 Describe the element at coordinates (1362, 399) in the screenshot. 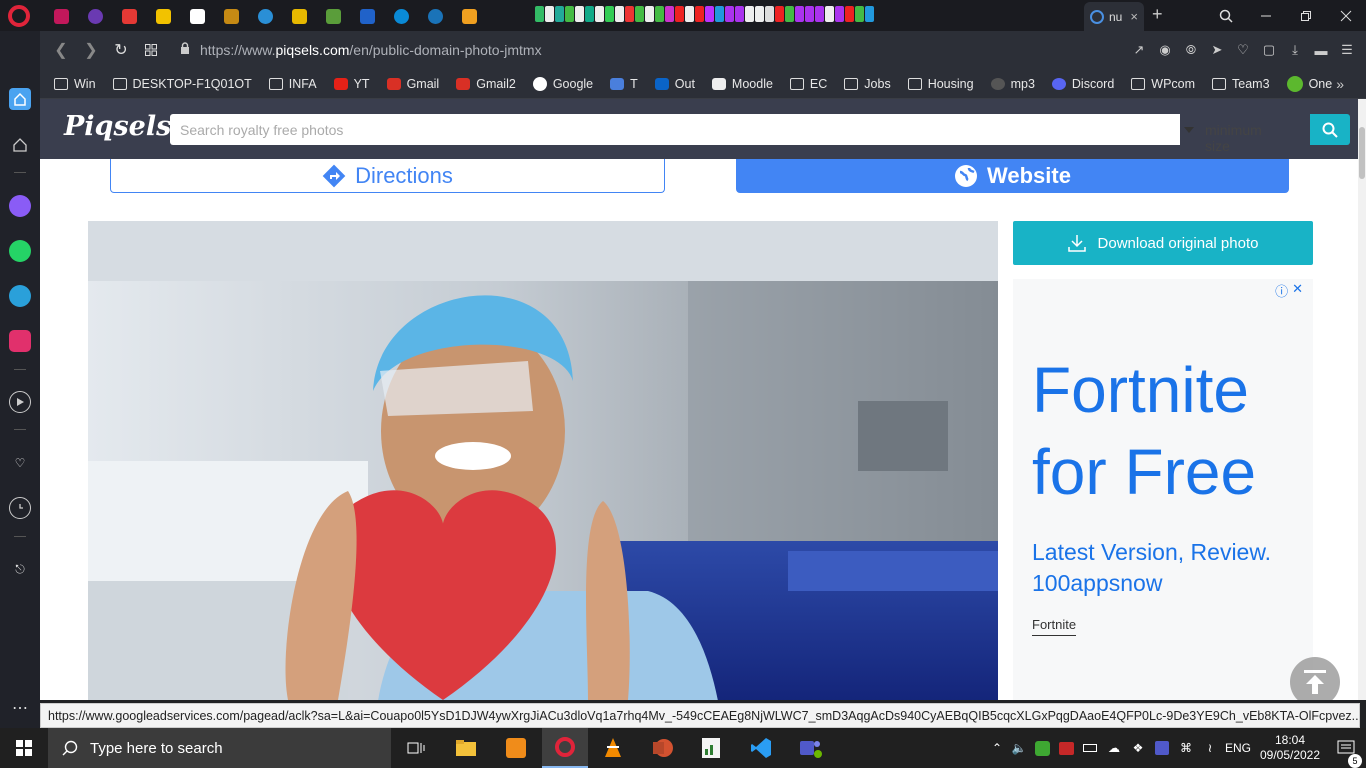

I see `page-scrollbar` at that location.